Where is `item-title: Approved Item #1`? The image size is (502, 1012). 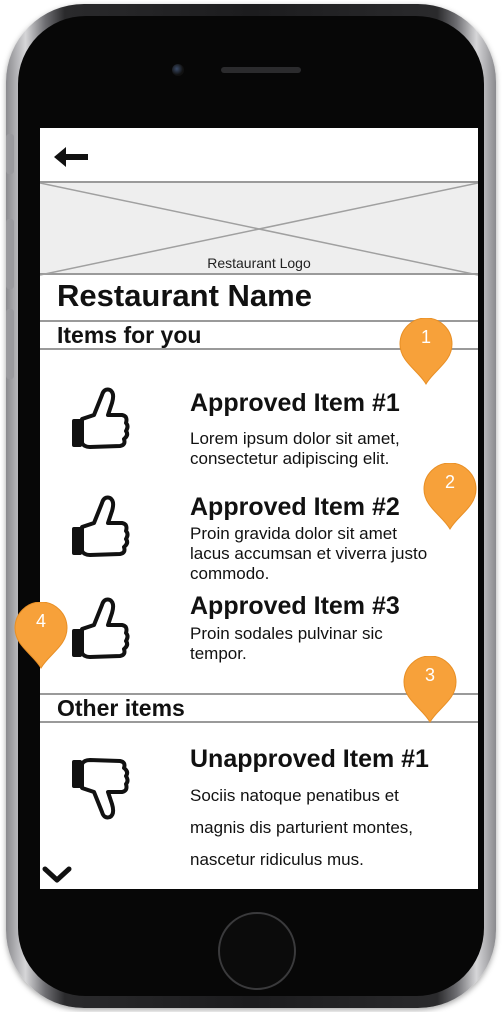 item-title: Approved Item #1 is located at coordinates (295, 403).